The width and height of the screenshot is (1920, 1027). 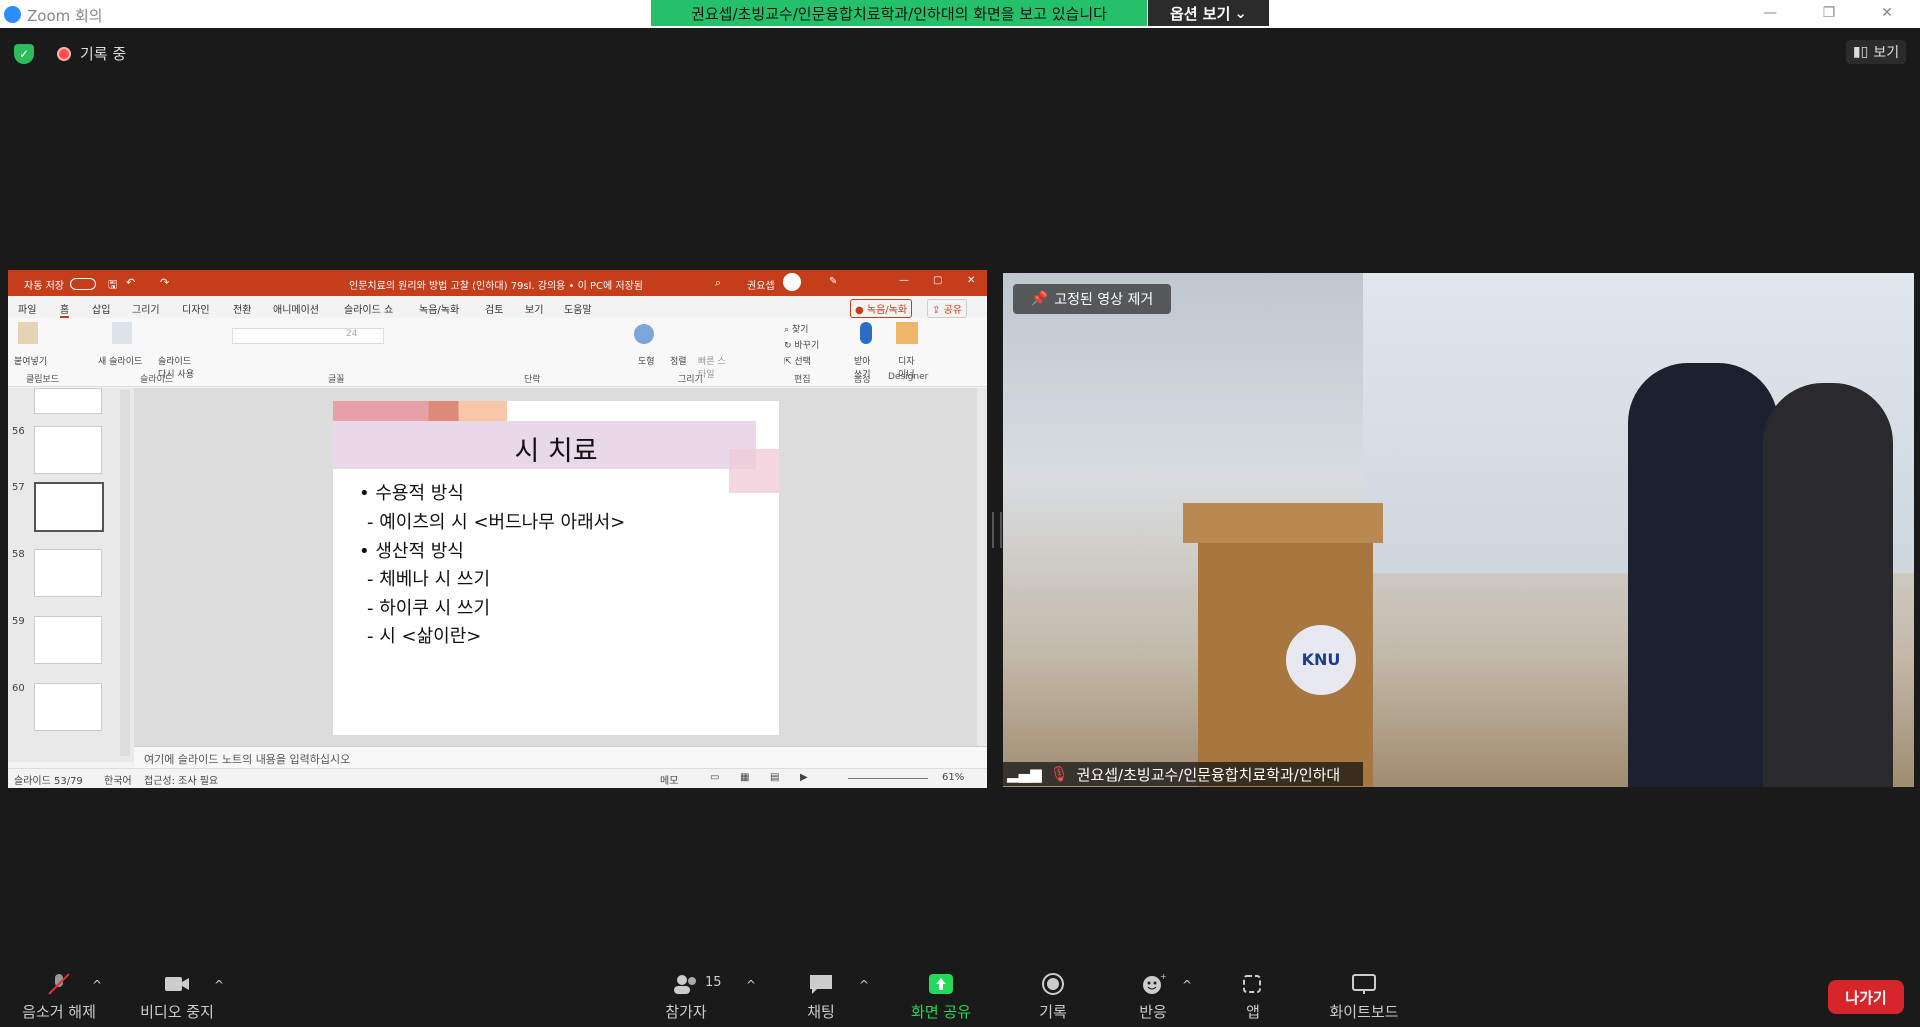 What do you see at coordinates (556, 451) in the screenshot?
I see `slide-title: 시 치료` at bounding box center [556, 451].